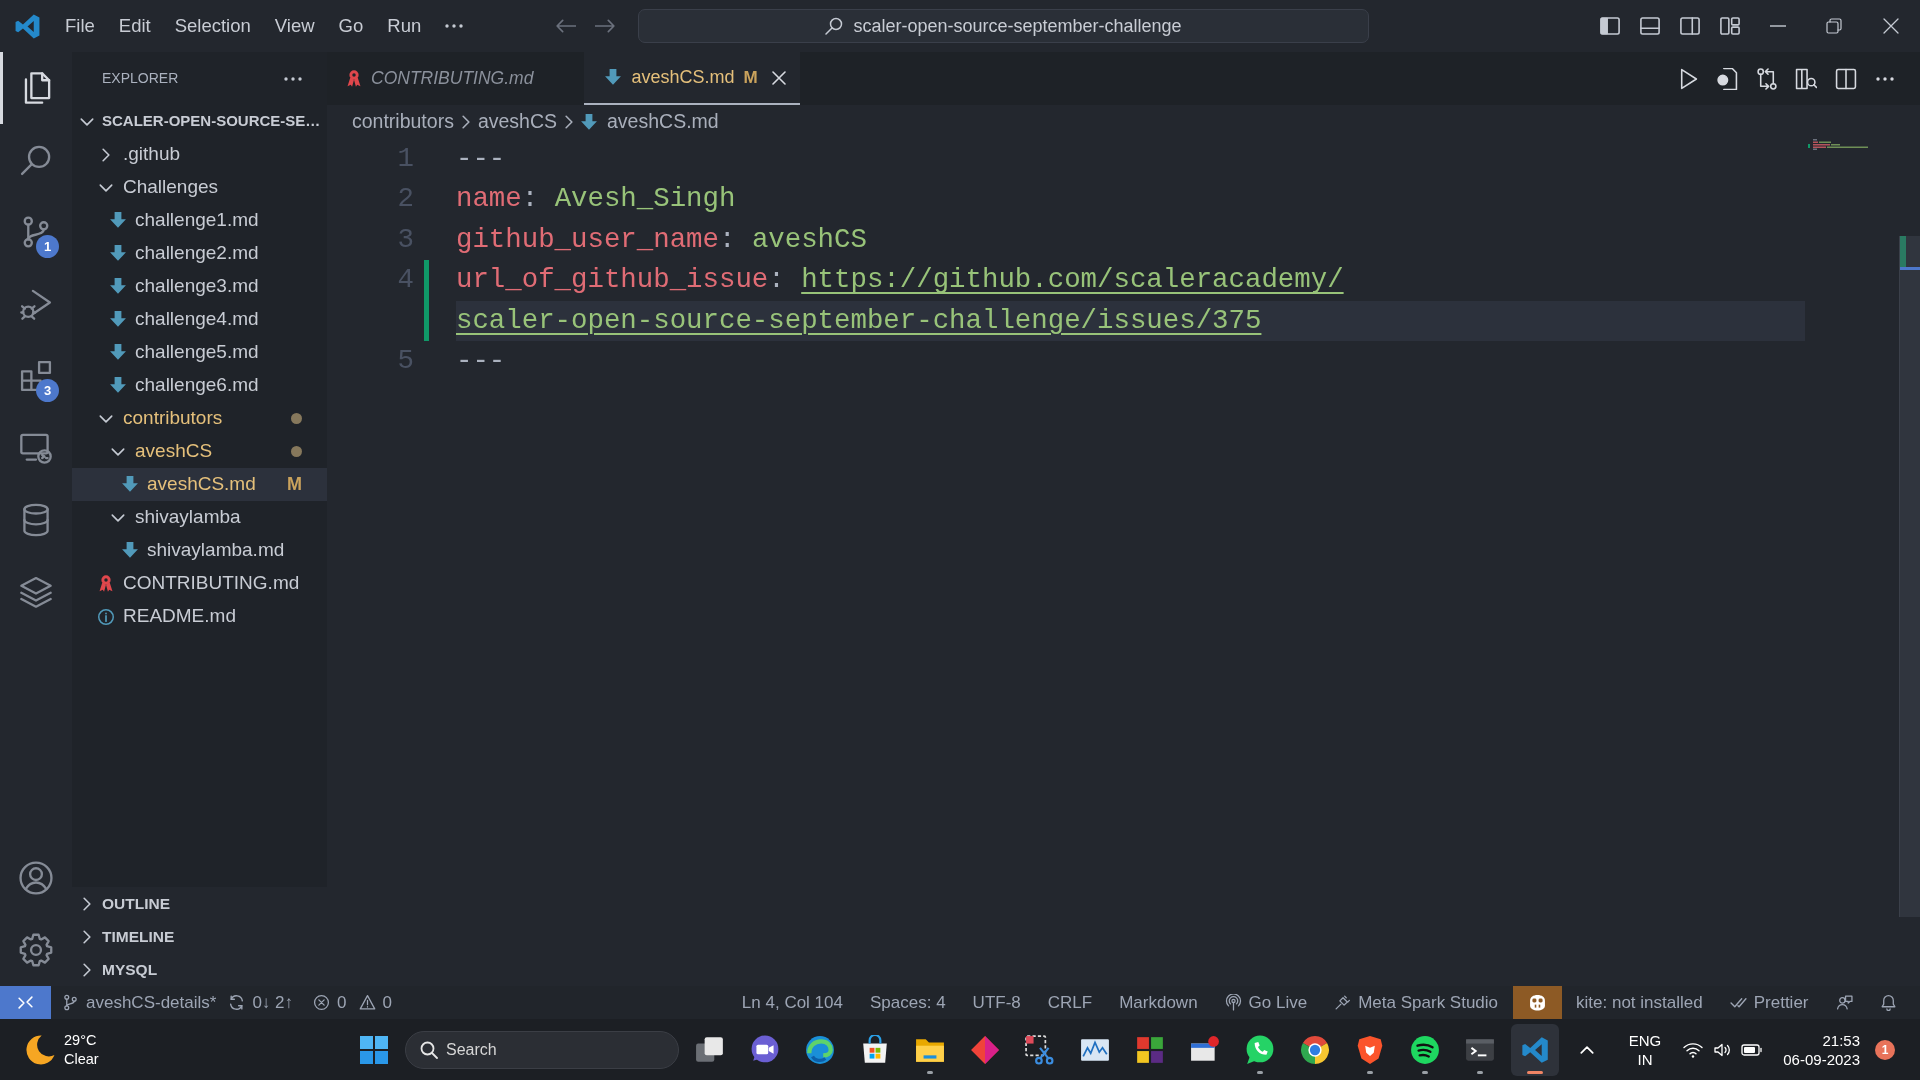 Image resolution: width=1920 pixels, height=1080 pixels. I want to click on status-item: UTF-8, so click(997, 1002).